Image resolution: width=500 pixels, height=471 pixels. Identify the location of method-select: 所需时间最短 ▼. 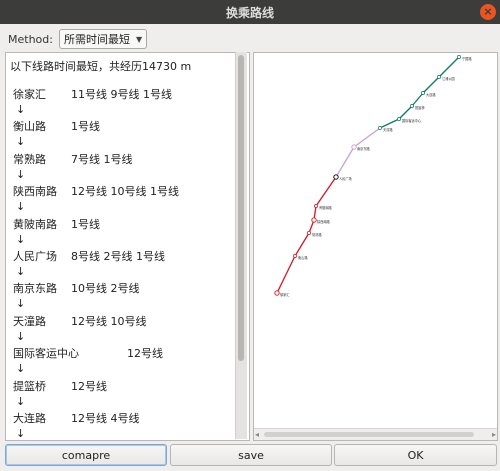
(103, 39).